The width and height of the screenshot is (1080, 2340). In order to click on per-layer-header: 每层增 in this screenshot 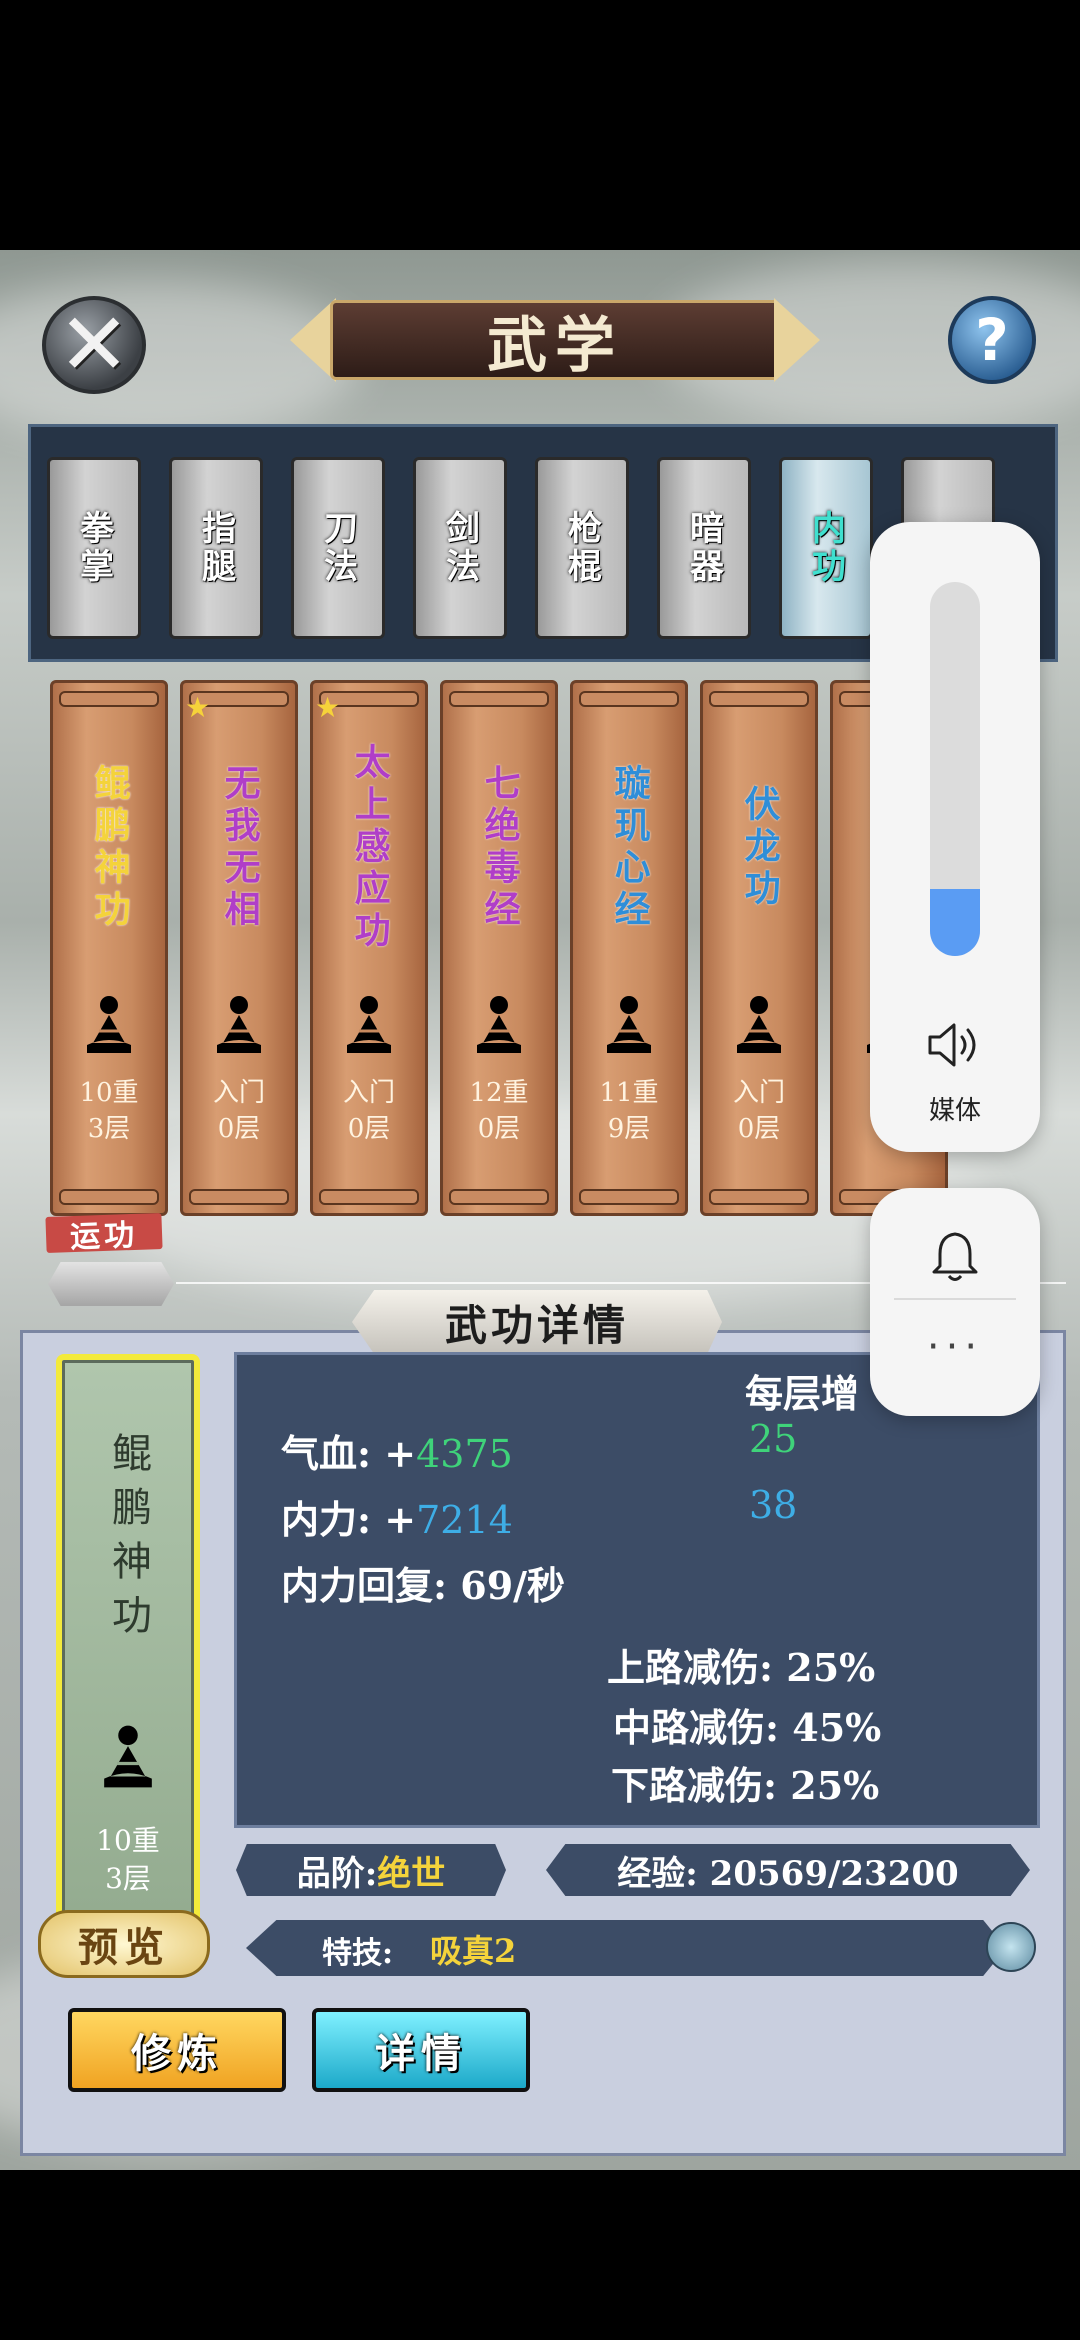, I will do `click(802, 1393)`.